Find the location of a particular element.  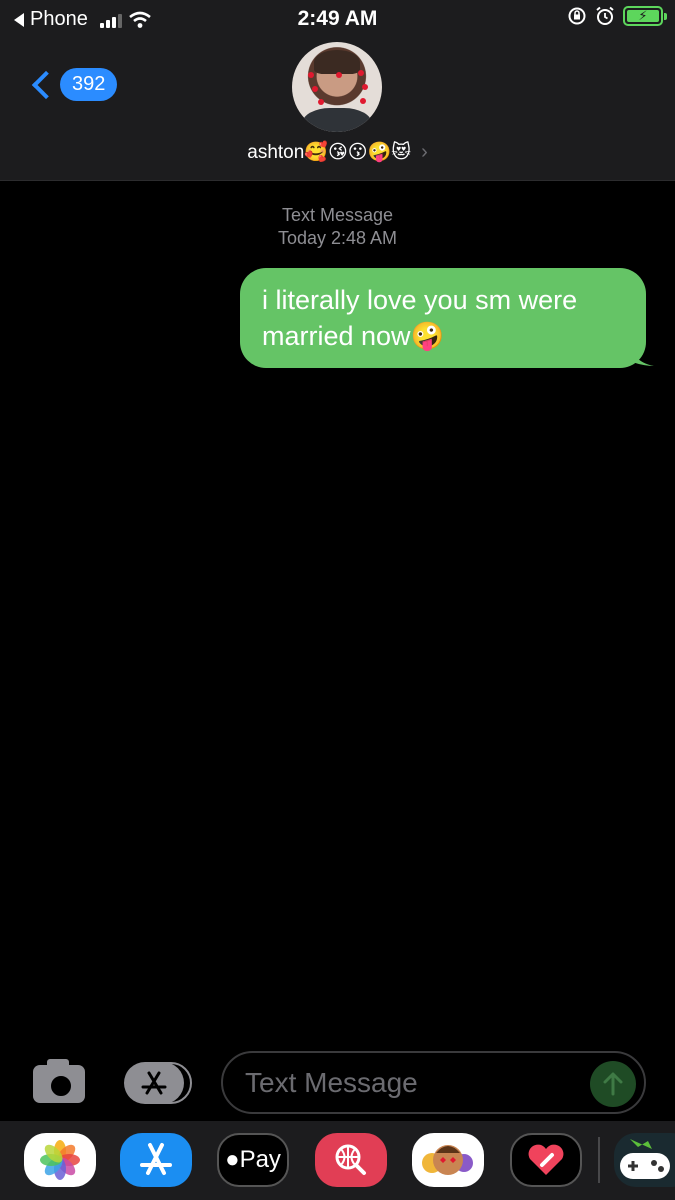

battery-icon: ⚡ is located at coordinates (645, 16).